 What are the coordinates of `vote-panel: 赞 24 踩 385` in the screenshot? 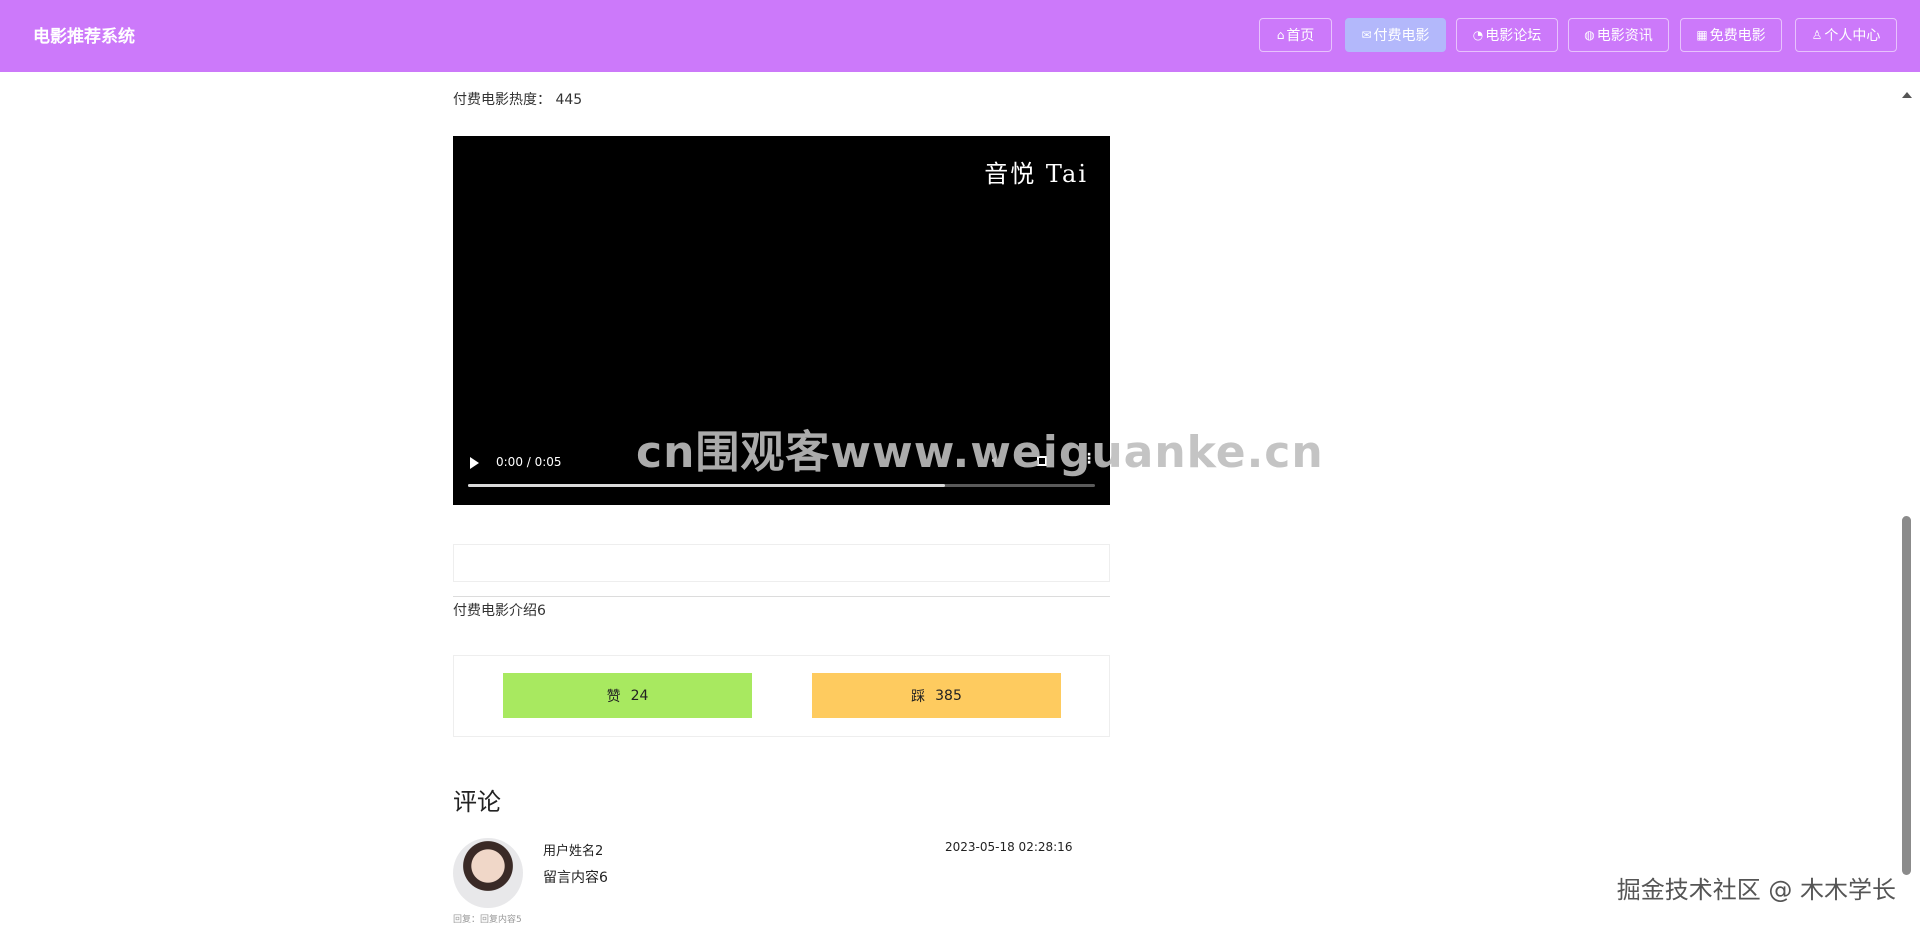 It's located at (781, 696).